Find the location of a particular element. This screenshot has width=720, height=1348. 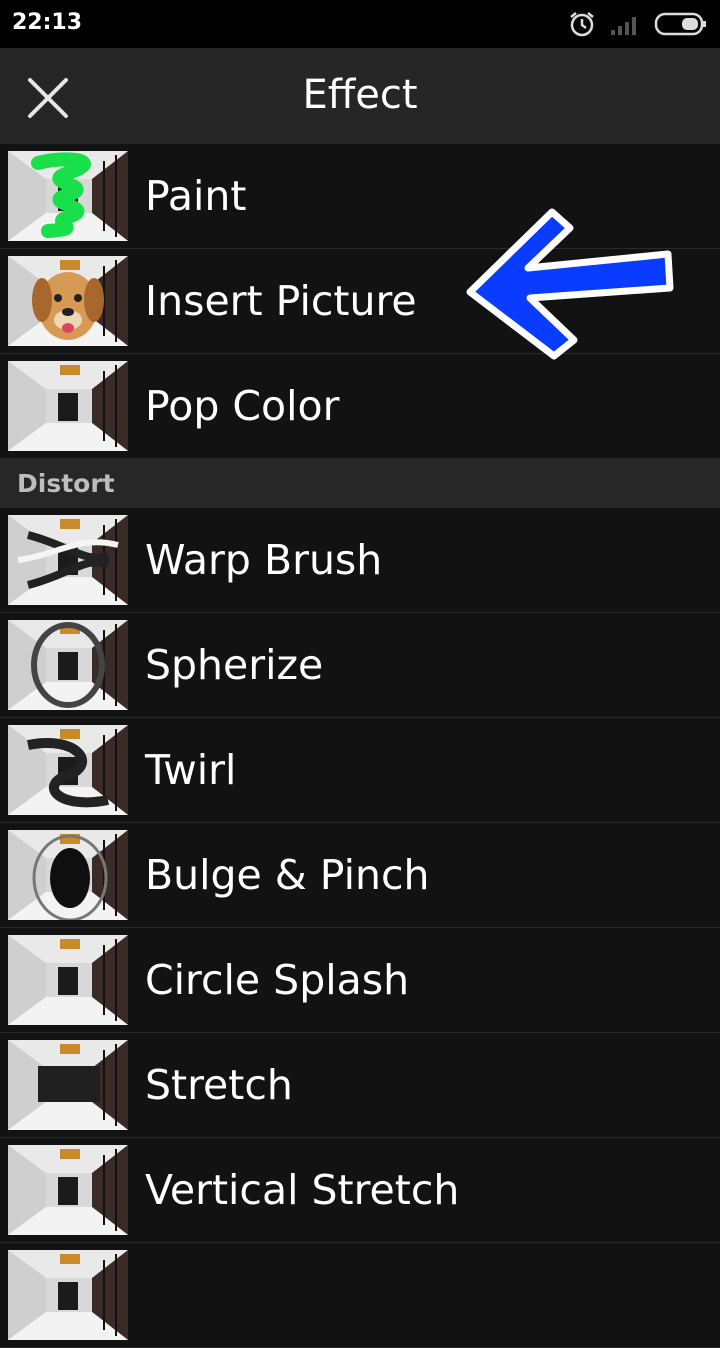

battery-icon is located at coordinates (680, 24).